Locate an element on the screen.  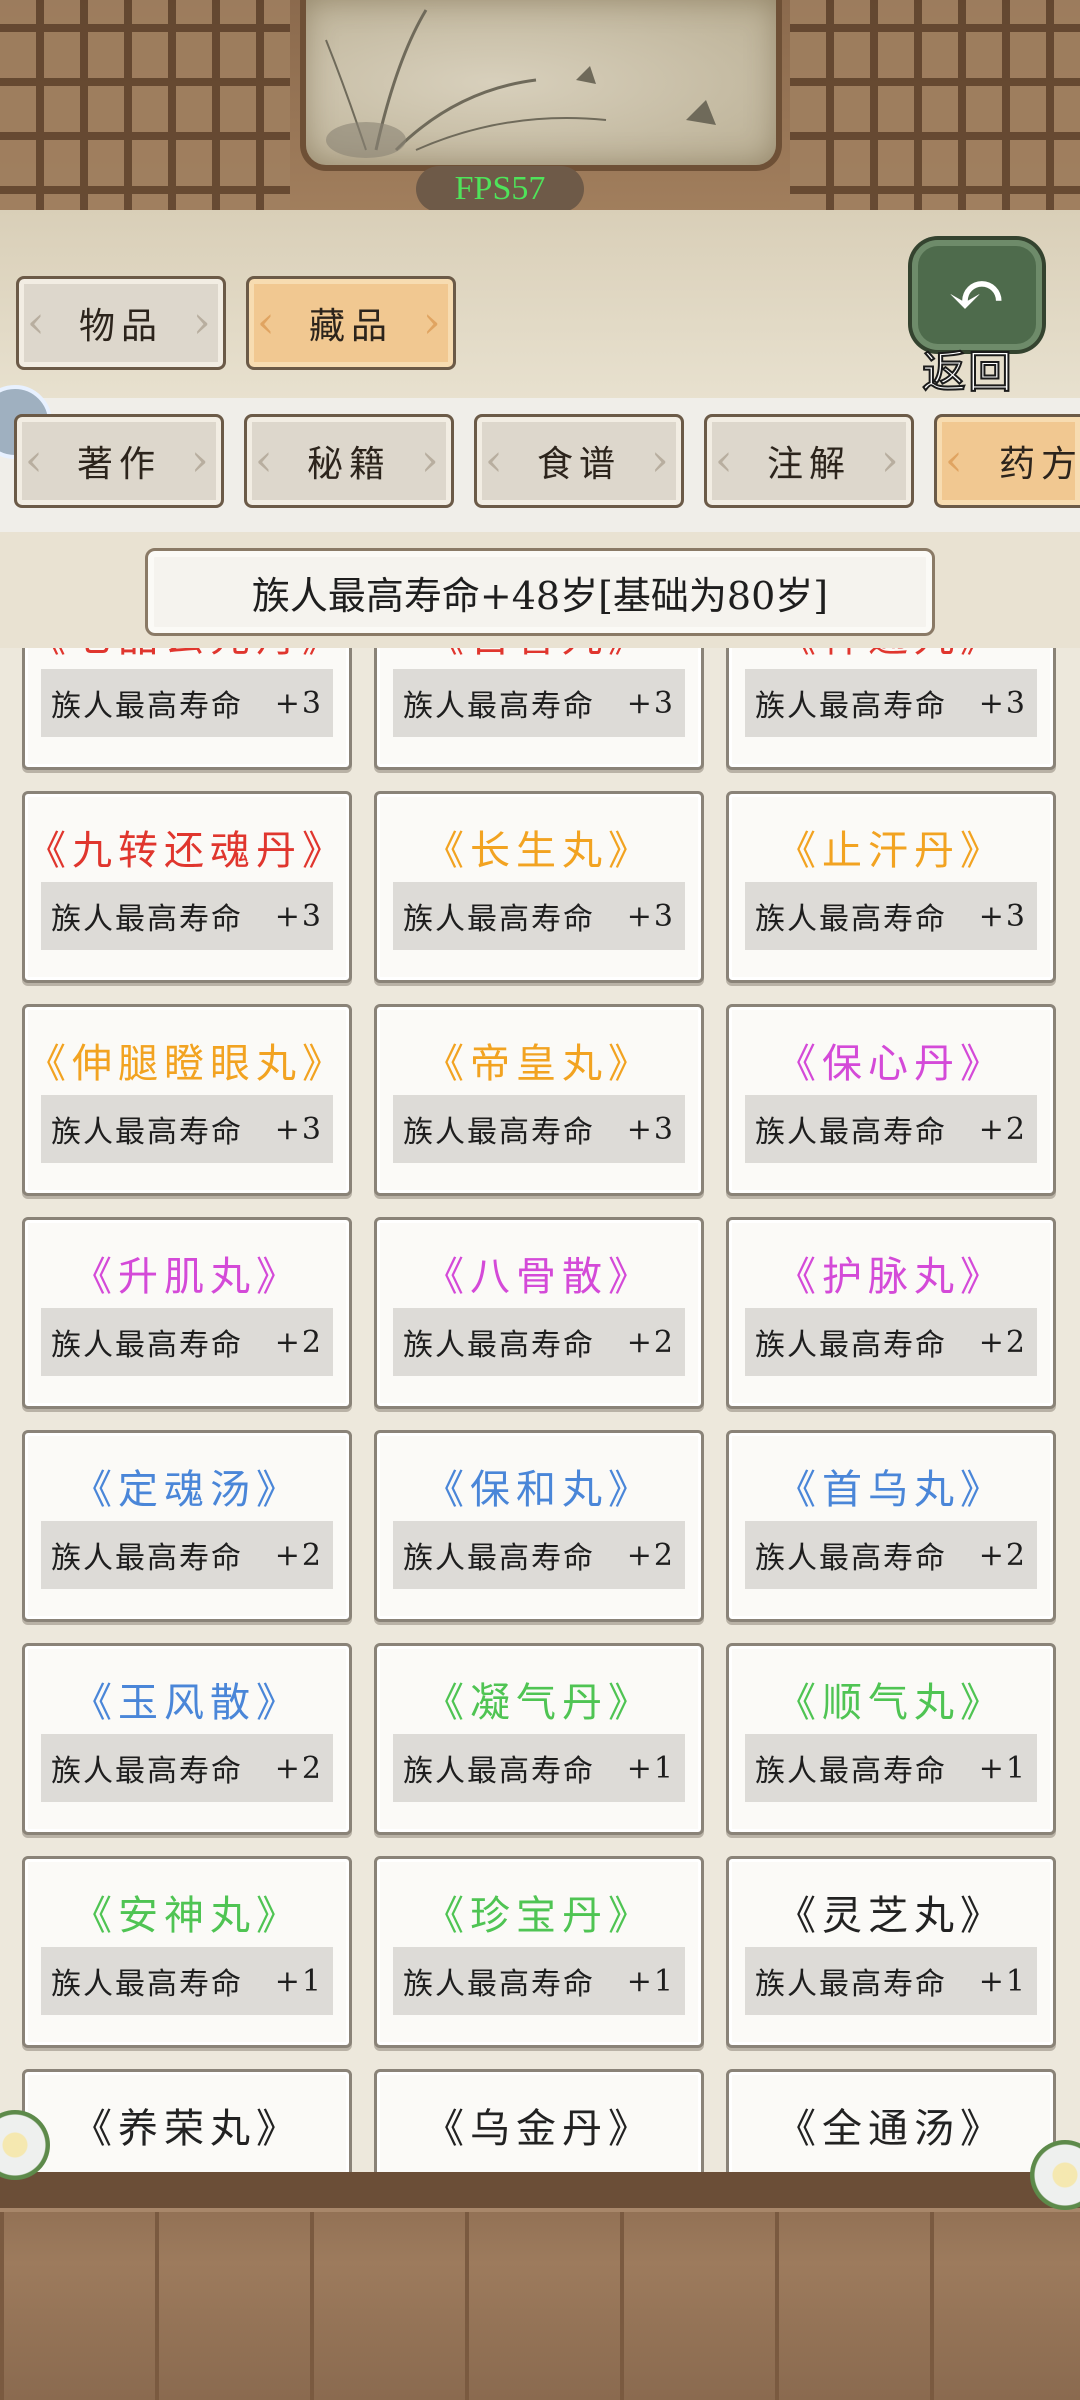
prescription-name: 《养荣丸》 is located at coordinates (187, 2129).